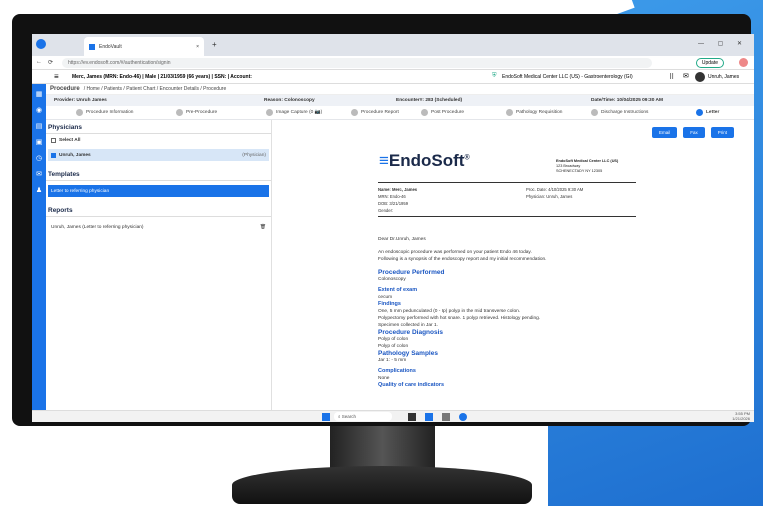  What do you see at coordinates (686, 76) in the screenshot?
I see `mail-icon: ✉` at bounding box center [686, 76].